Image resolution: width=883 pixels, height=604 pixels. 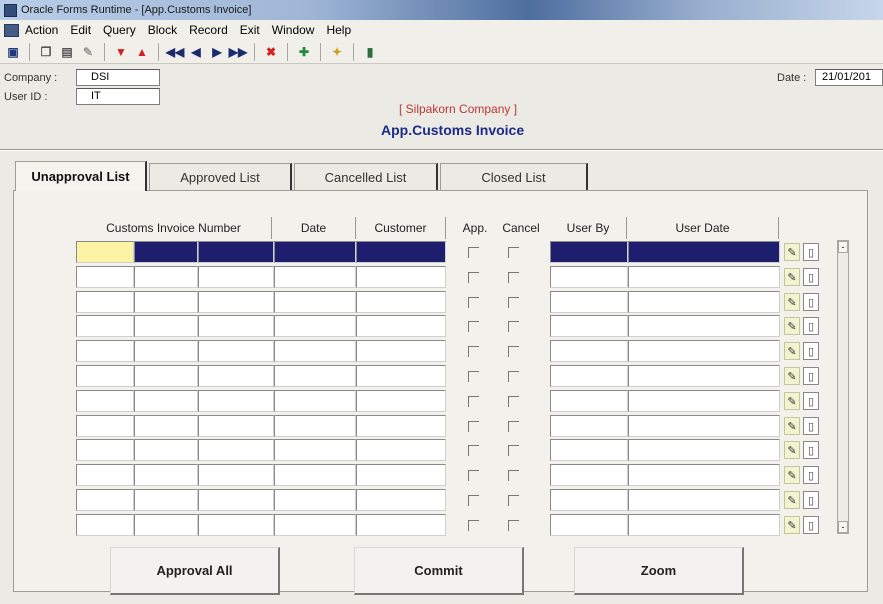 I want to click on approval-all-button: Approval All, so click(x=195, y=571).